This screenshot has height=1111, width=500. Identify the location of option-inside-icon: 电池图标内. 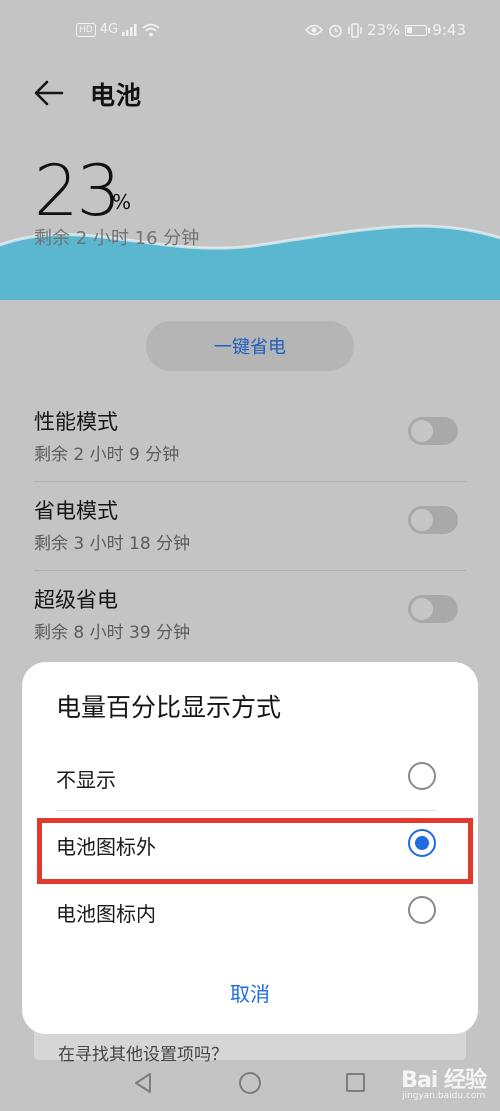
(250, 911).